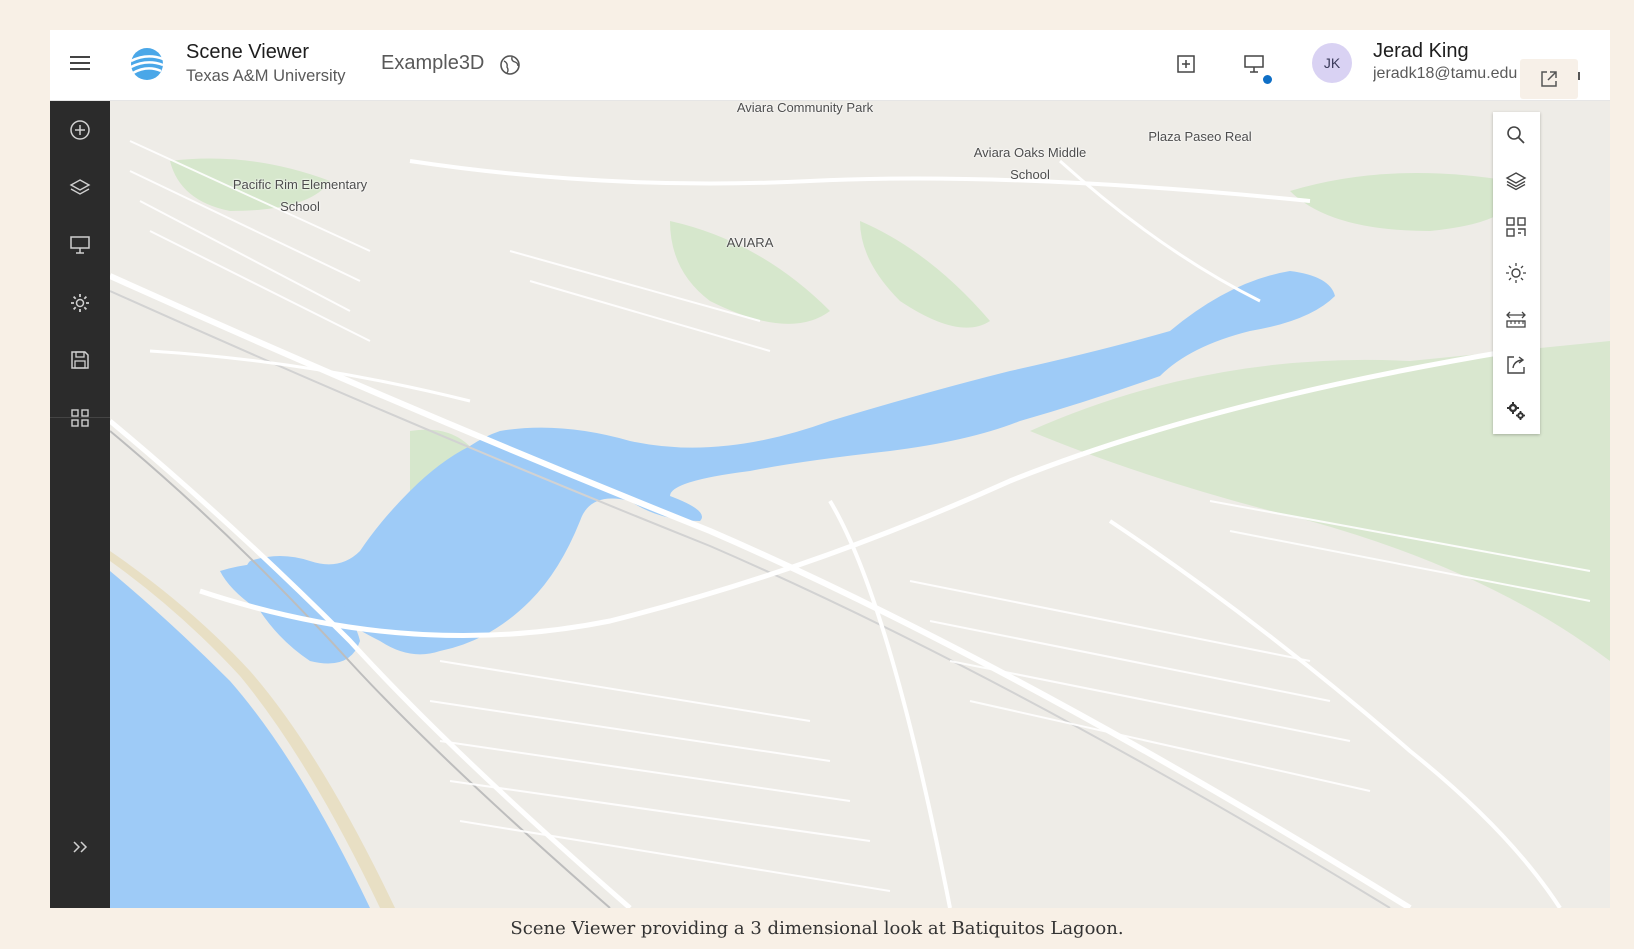 The image size is (1634, 949). Describe the element at coordinates (1445, 73) in the screenshot. I see `user-email: jeradk18@tamu.edu` at that location.